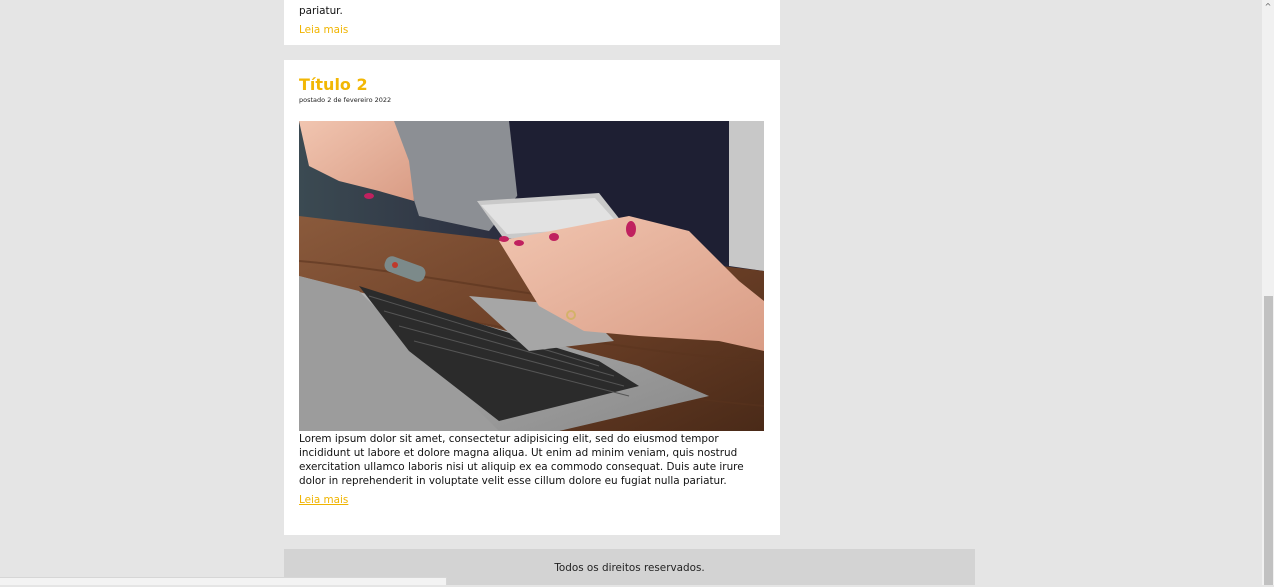 The height and width of the screenshot is (587, 1274). What do you see at coordinates (532, 85) in the screenshot?
I see `post-title: Título 2` at bounding box center [532, 85].